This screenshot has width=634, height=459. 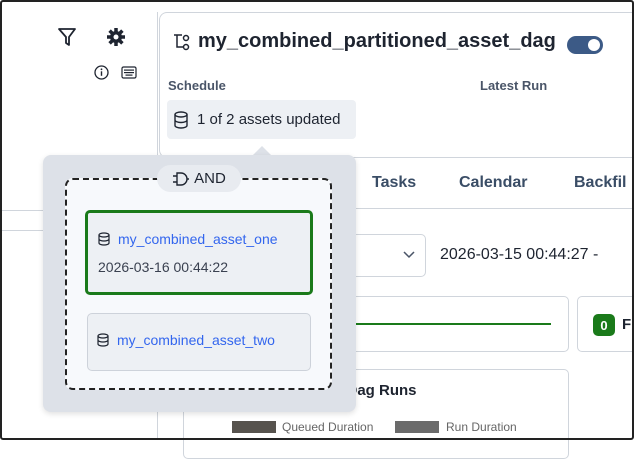 I want to click on sparkline, so click(x=451, y=324).